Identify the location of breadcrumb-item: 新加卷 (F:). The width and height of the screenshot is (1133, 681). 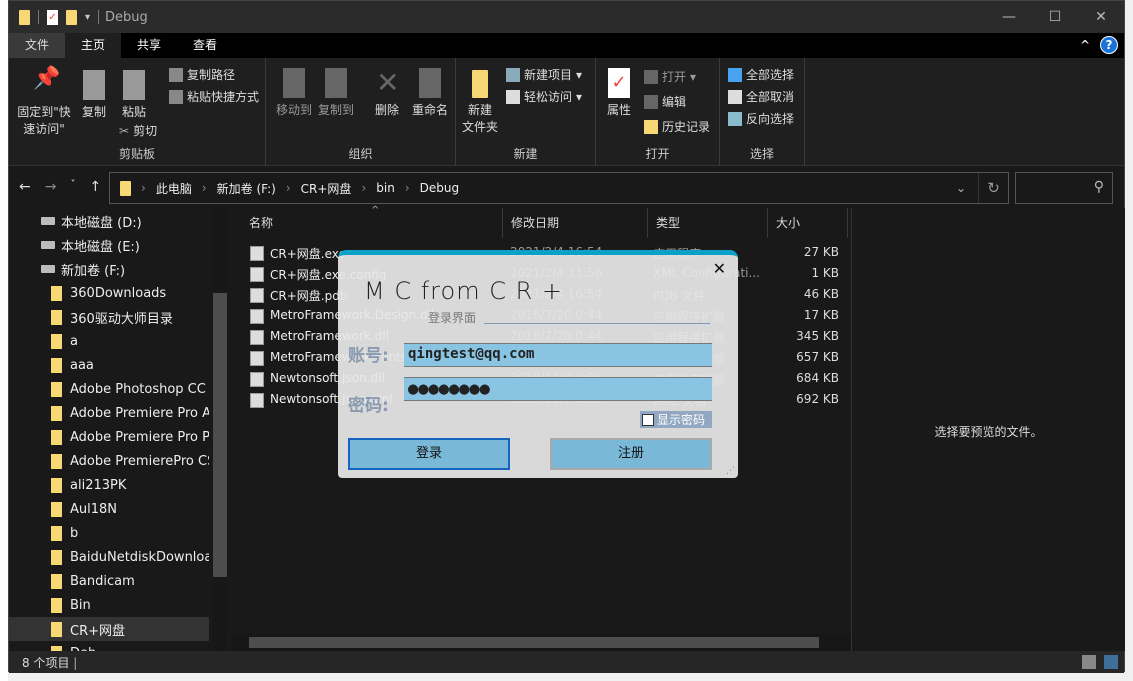
(246, 188).